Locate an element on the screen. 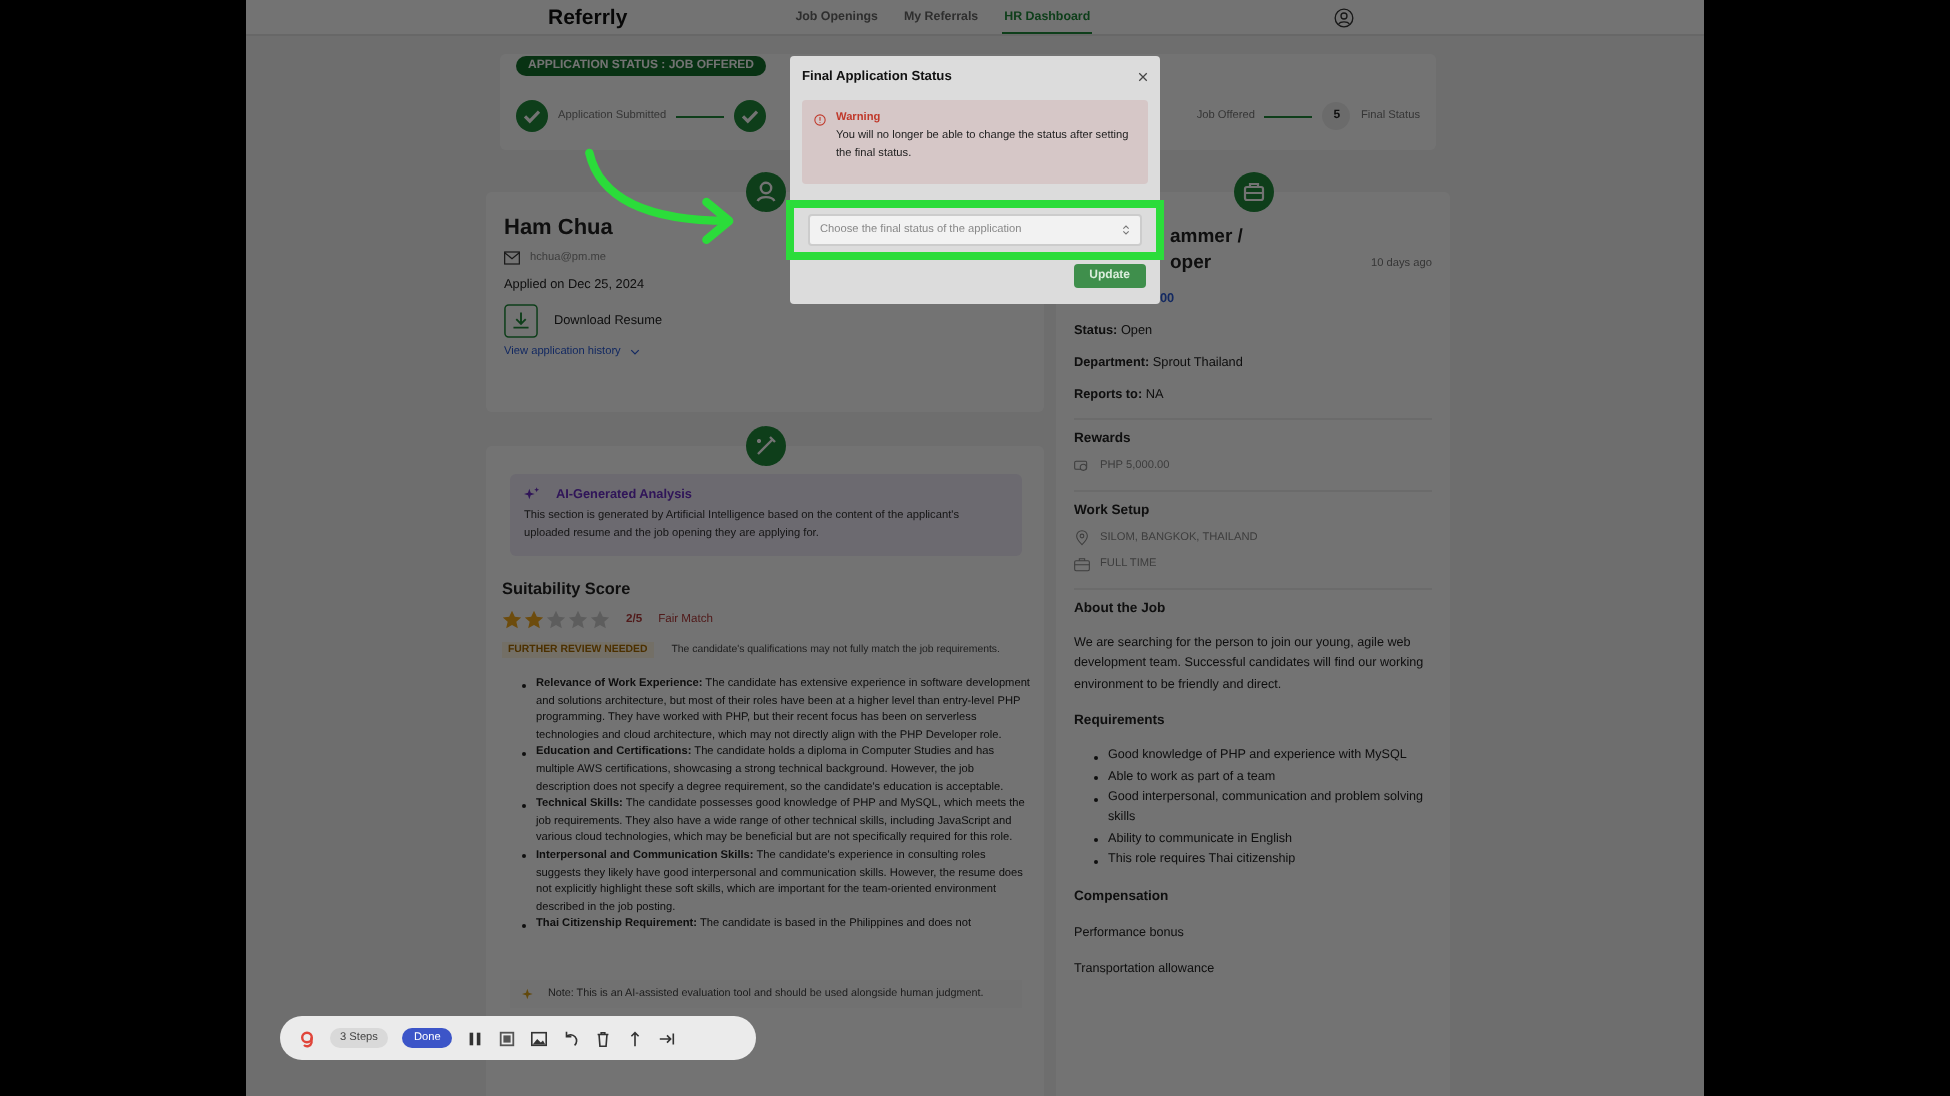  suitability-score-heading: Suitability Score is located at coordinates (567, 589).